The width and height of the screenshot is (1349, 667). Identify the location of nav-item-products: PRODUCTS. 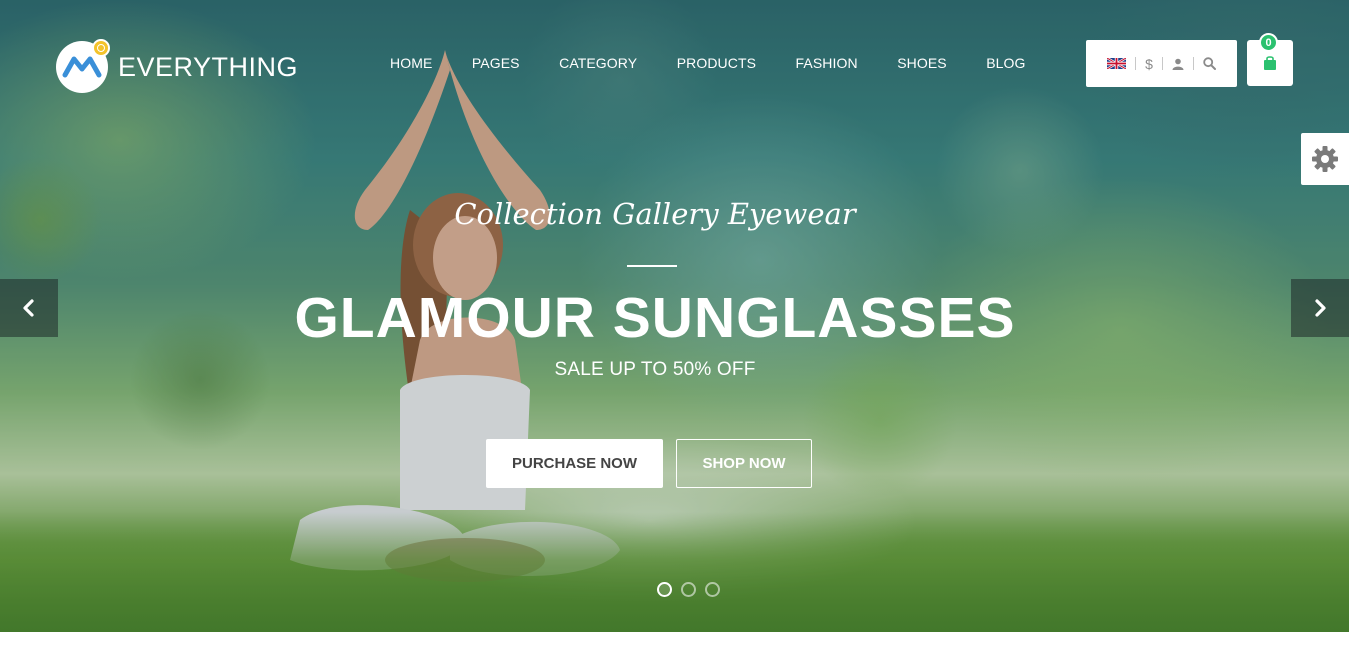
(716, 63).